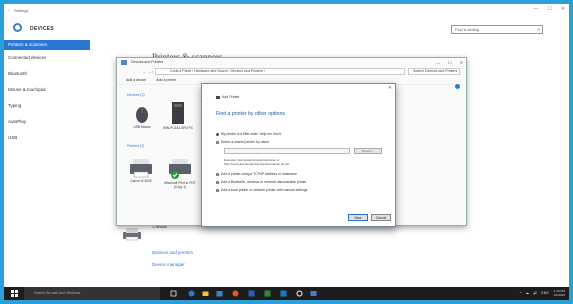  Describe the element at coordinates (286, 10) in the screenshot. I see `settings-titlebar: ← Settings — ☐ ✕` at that location.